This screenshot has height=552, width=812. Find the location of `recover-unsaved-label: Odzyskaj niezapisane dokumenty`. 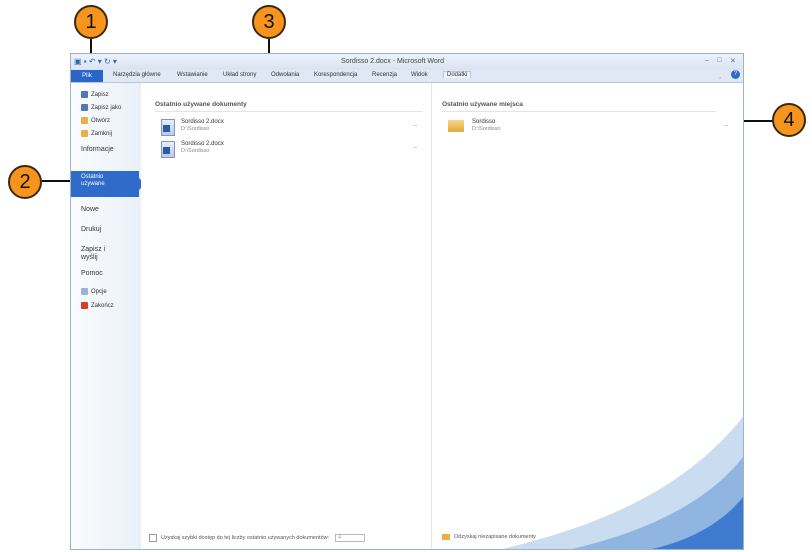

recover-unsaved-label: Odzyskaj niezapisane dokumenty is located at coordinates (495, 537).